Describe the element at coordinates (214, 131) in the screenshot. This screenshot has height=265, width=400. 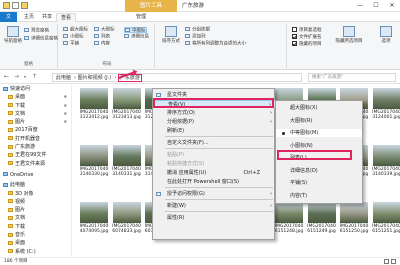
I see `context-menu-item: 刷新(E)` at that location.